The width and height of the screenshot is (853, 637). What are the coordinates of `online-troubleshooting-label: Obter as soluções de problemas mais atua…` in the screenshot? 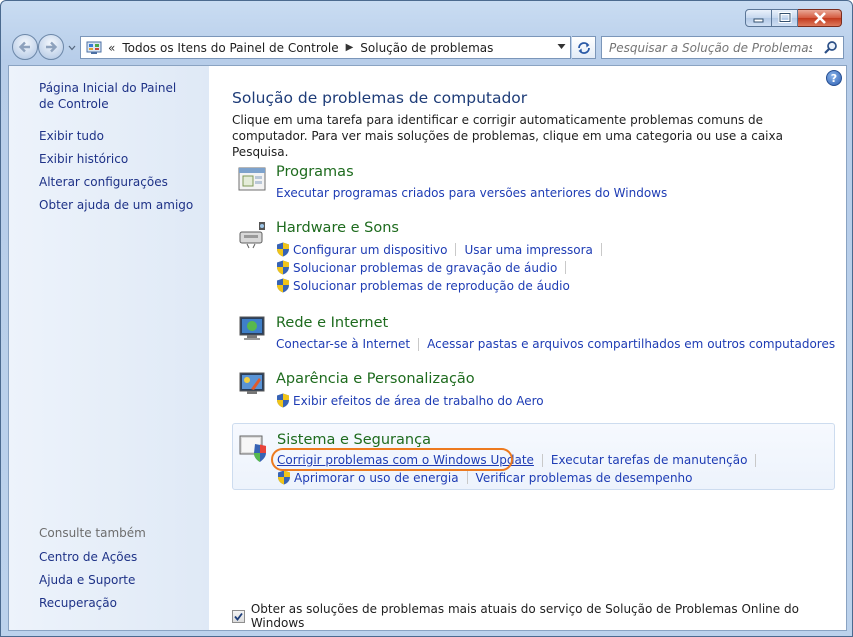 It's located at (524, 616).